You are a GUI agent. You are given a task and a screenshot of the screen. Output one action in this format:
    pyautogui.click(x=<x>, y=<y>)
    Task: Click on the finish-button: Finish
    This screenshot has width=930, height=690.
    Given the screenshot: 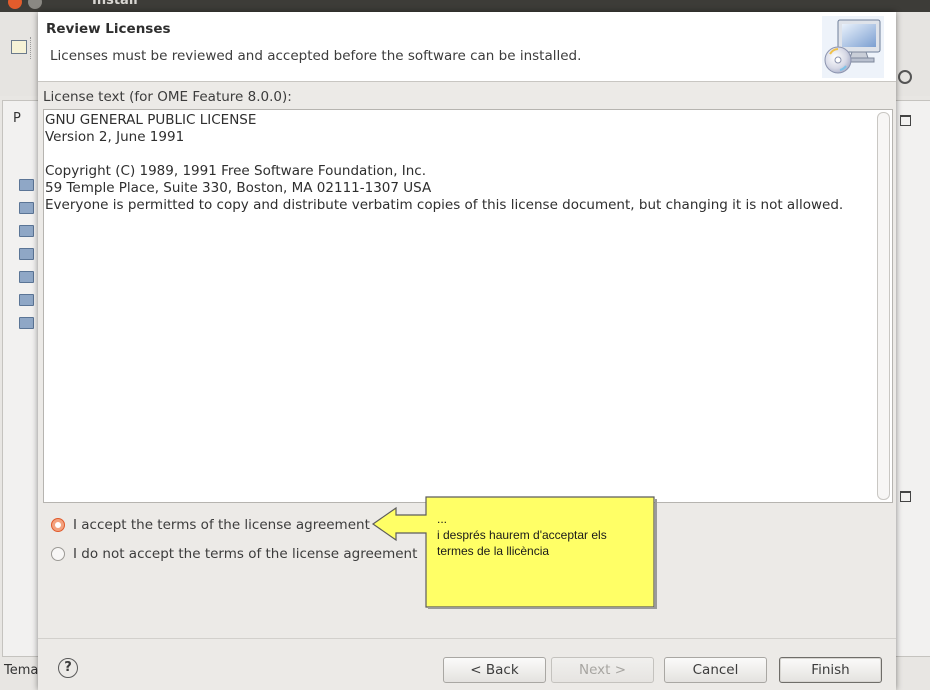 What is the action you would take?
    pyautogui.click(x=830, y=670)
    